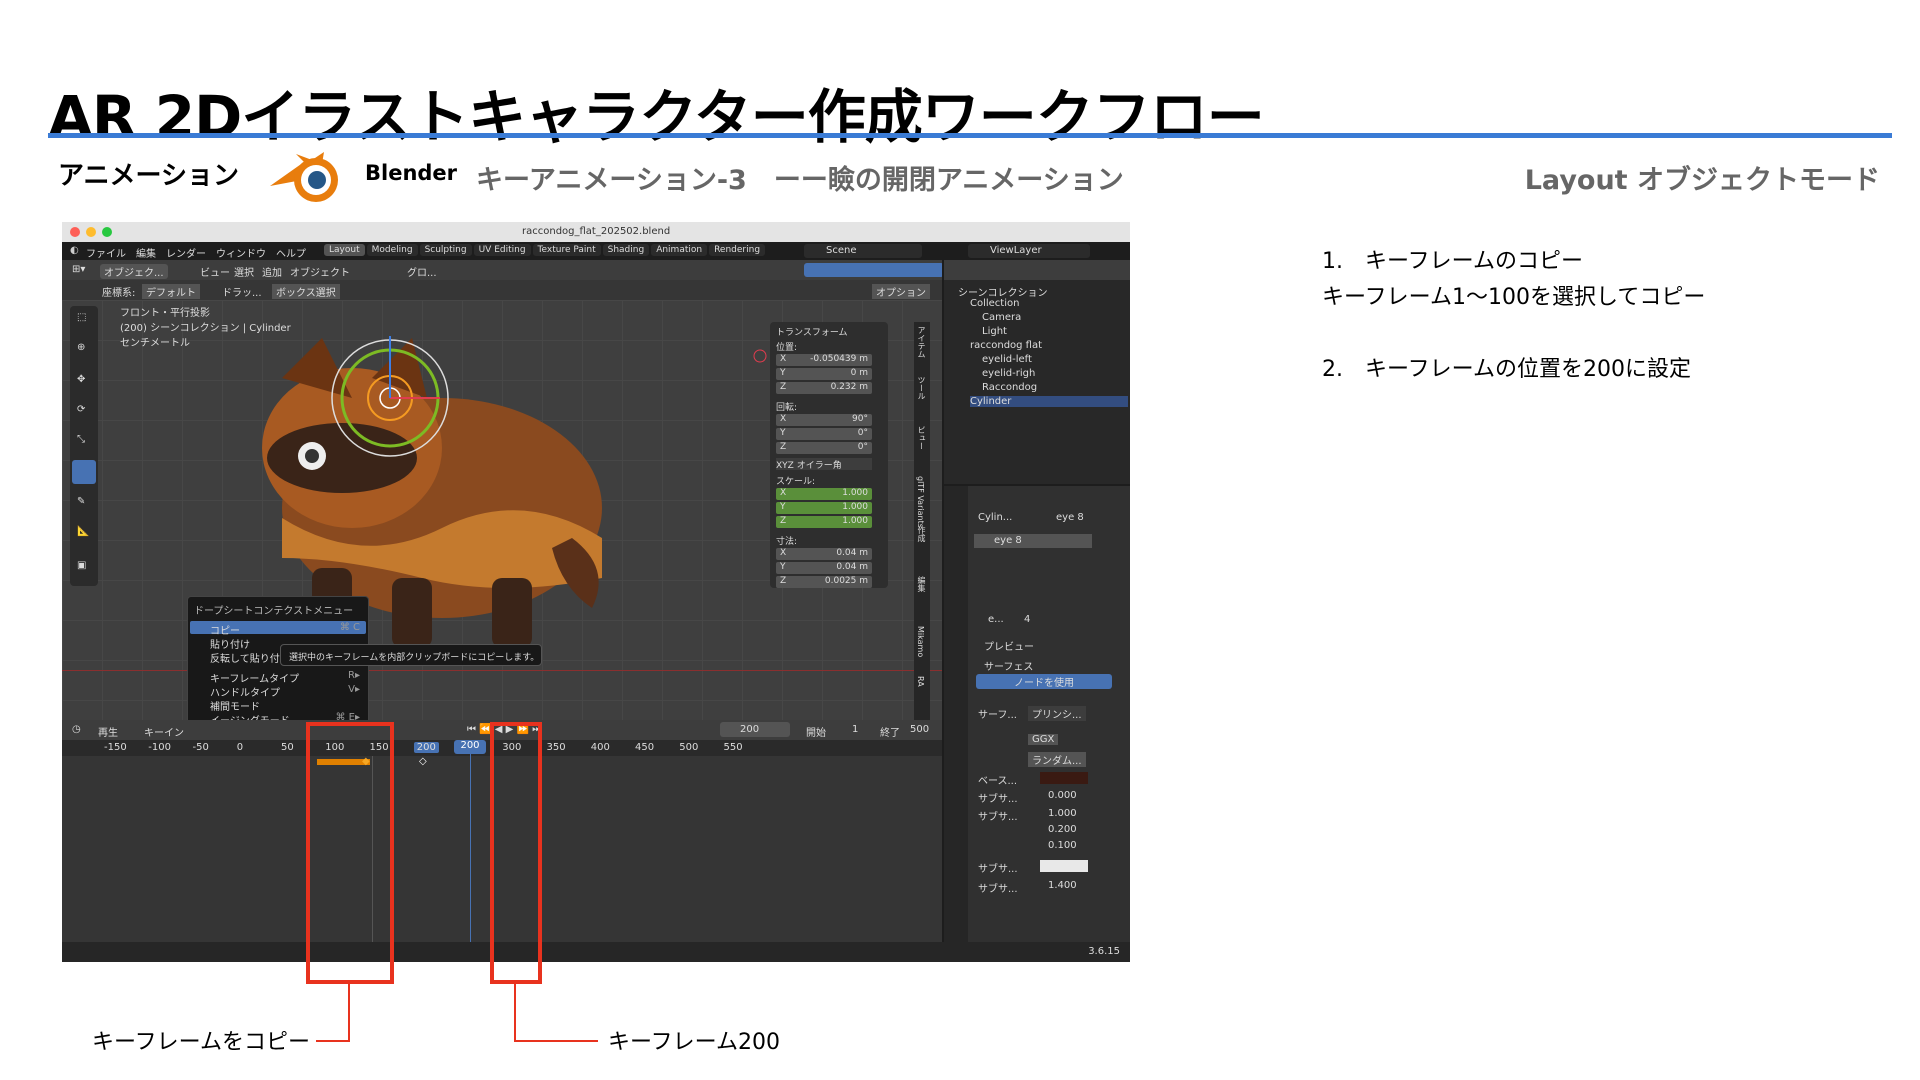 This screenshot has height=1080, width=1920. I want to click on workspace-tab: UV Editing, so click(502, 250).